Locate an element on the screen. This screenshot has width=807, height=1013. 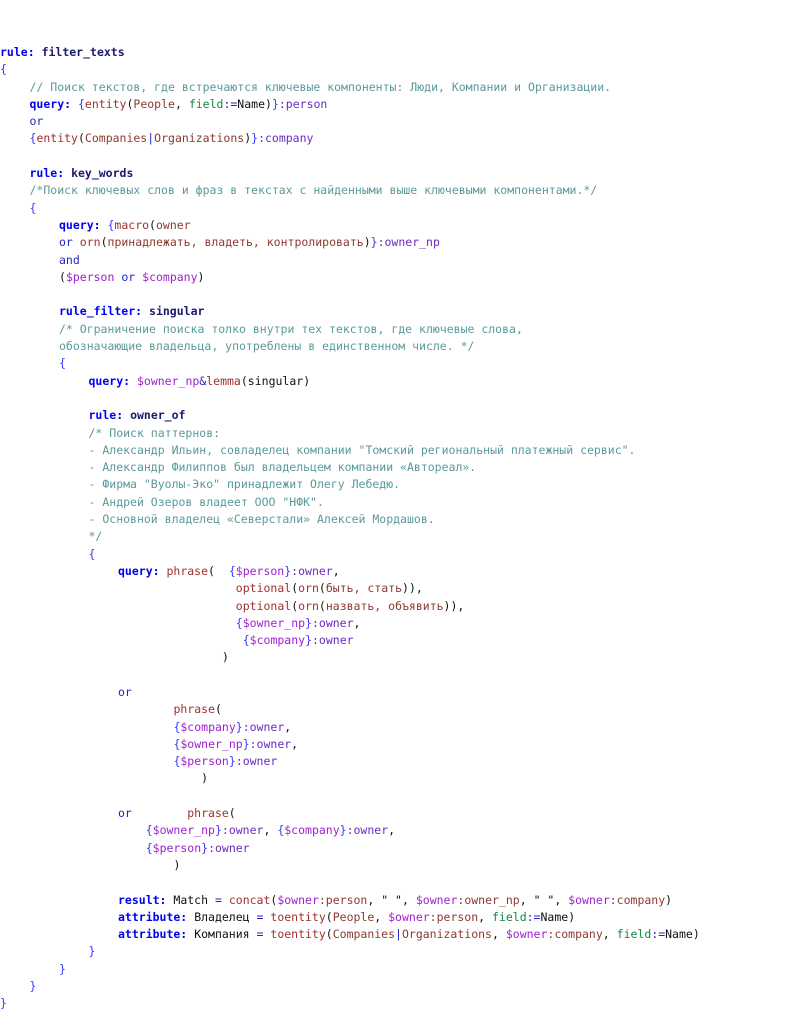
code-token-name: singular is located at coordinates (177, 311).